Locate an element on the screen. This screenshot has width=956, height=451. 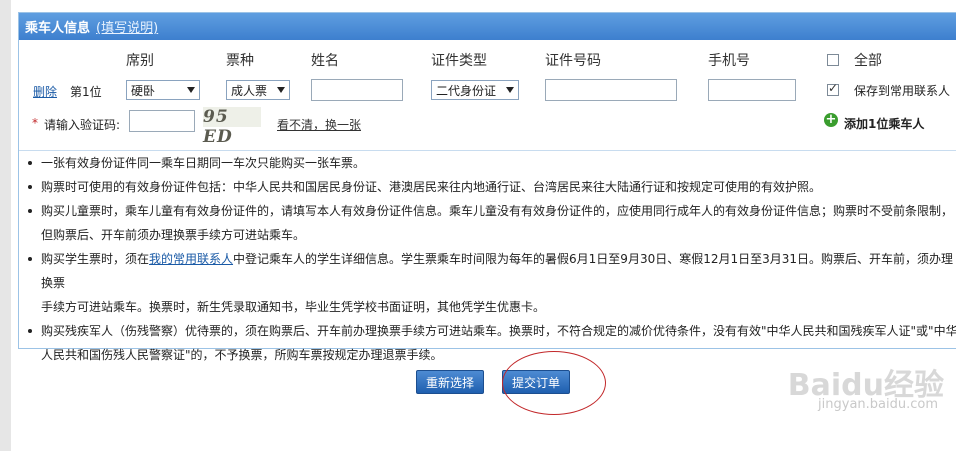
captcha-refresh-link: 看不清，换一张 is located at coordinates (319, 124).